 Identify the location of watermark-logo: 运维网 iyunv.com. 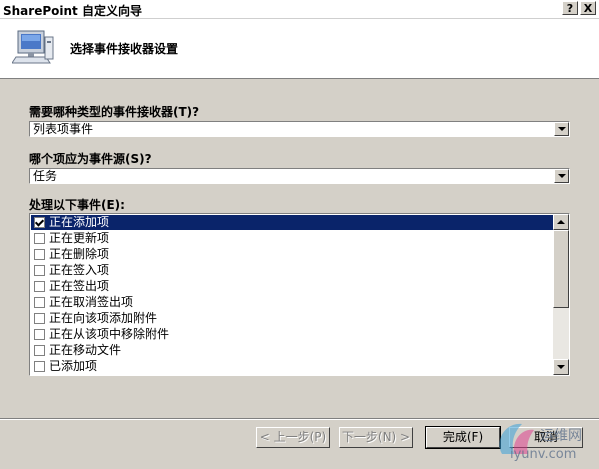
(543, 438).